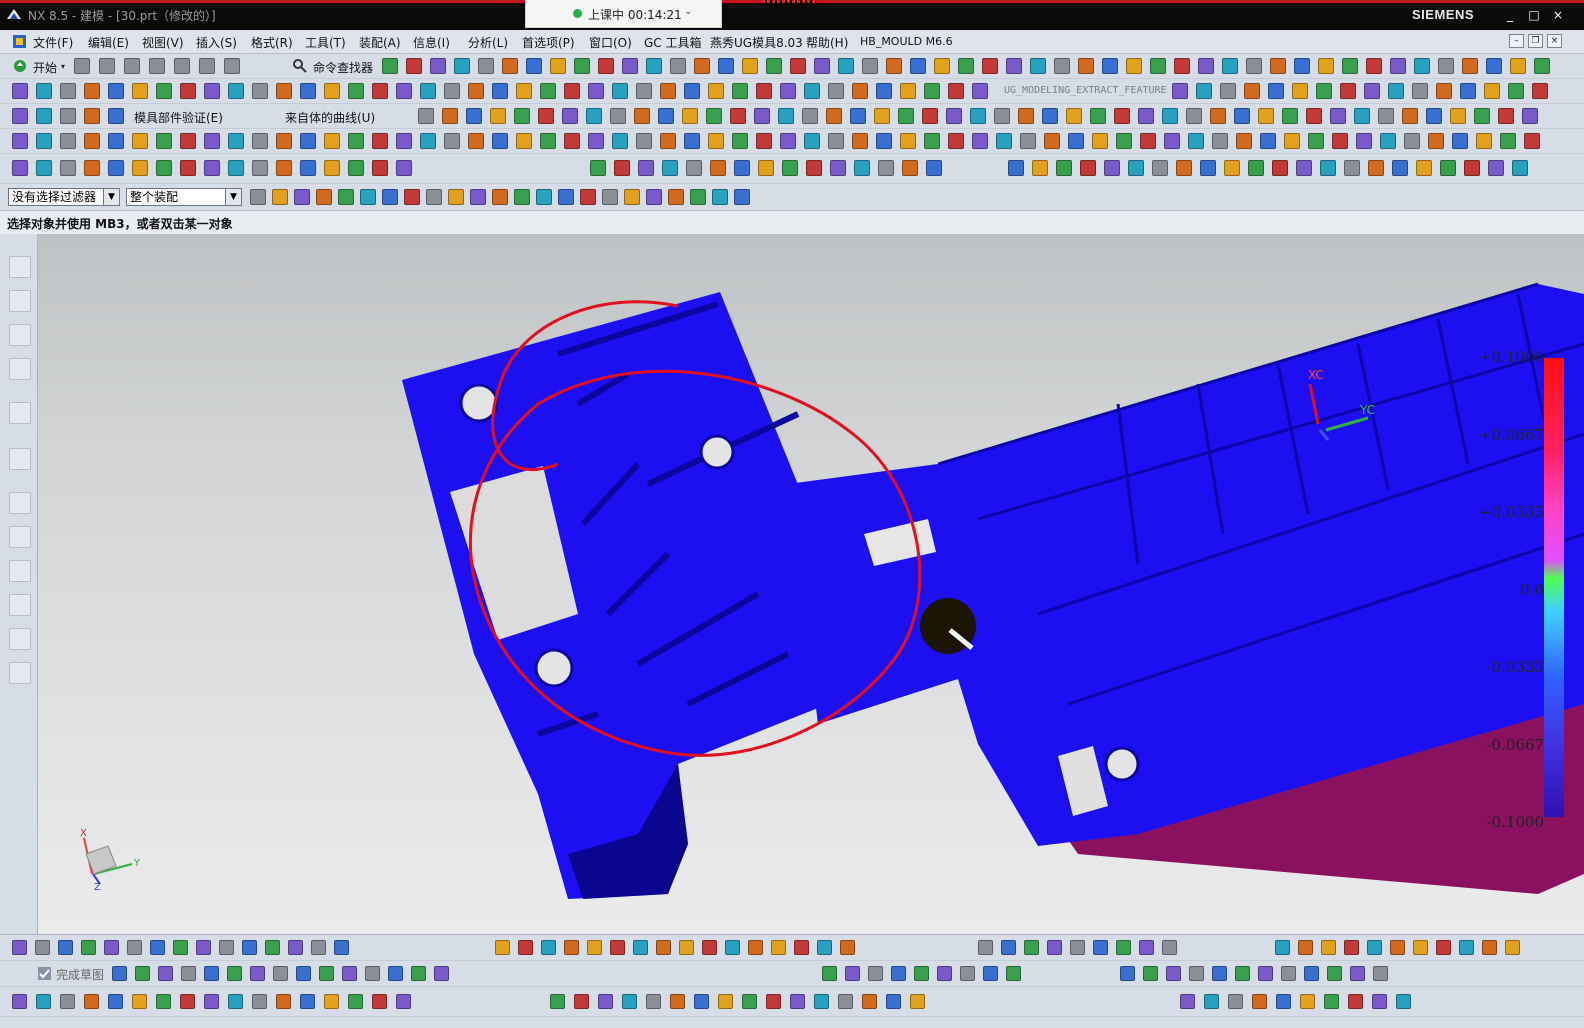  Describe the element at coordinates (325, 42) in the screenshot. I see `menu-tools: 工具(T)` at that location.